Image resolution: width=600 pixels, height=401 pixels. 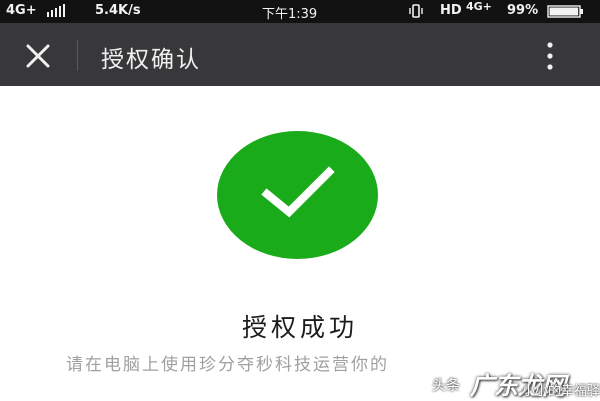 I want to click on watermark-prefix: 头条, so click(x=446, y=386).